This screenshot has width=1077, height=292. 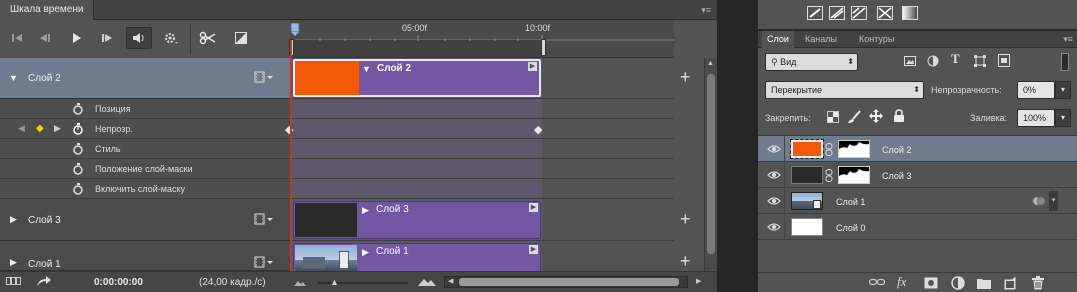 What do you see at coordinates (17, 38) in the screenshot?
I see `go-to-first-frame-icon` at bounding box center [17, 38].